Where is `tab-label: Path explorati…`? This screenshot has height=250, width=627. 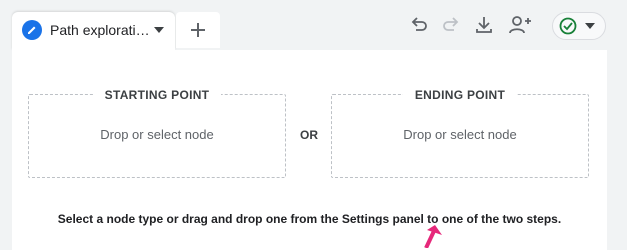 tab-label: Path explorati… is located at coordinates (100, 30).